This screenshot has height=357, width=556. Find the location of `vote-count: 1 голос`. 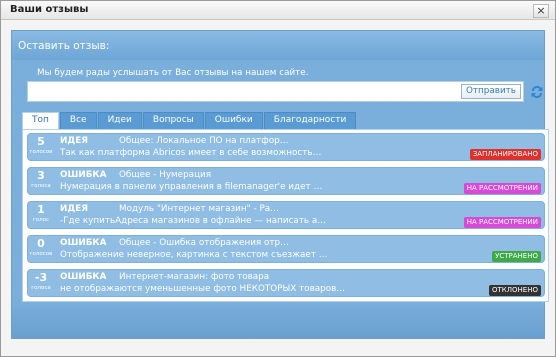

vote-count: 1 голос is located at coordinates (41, 214).